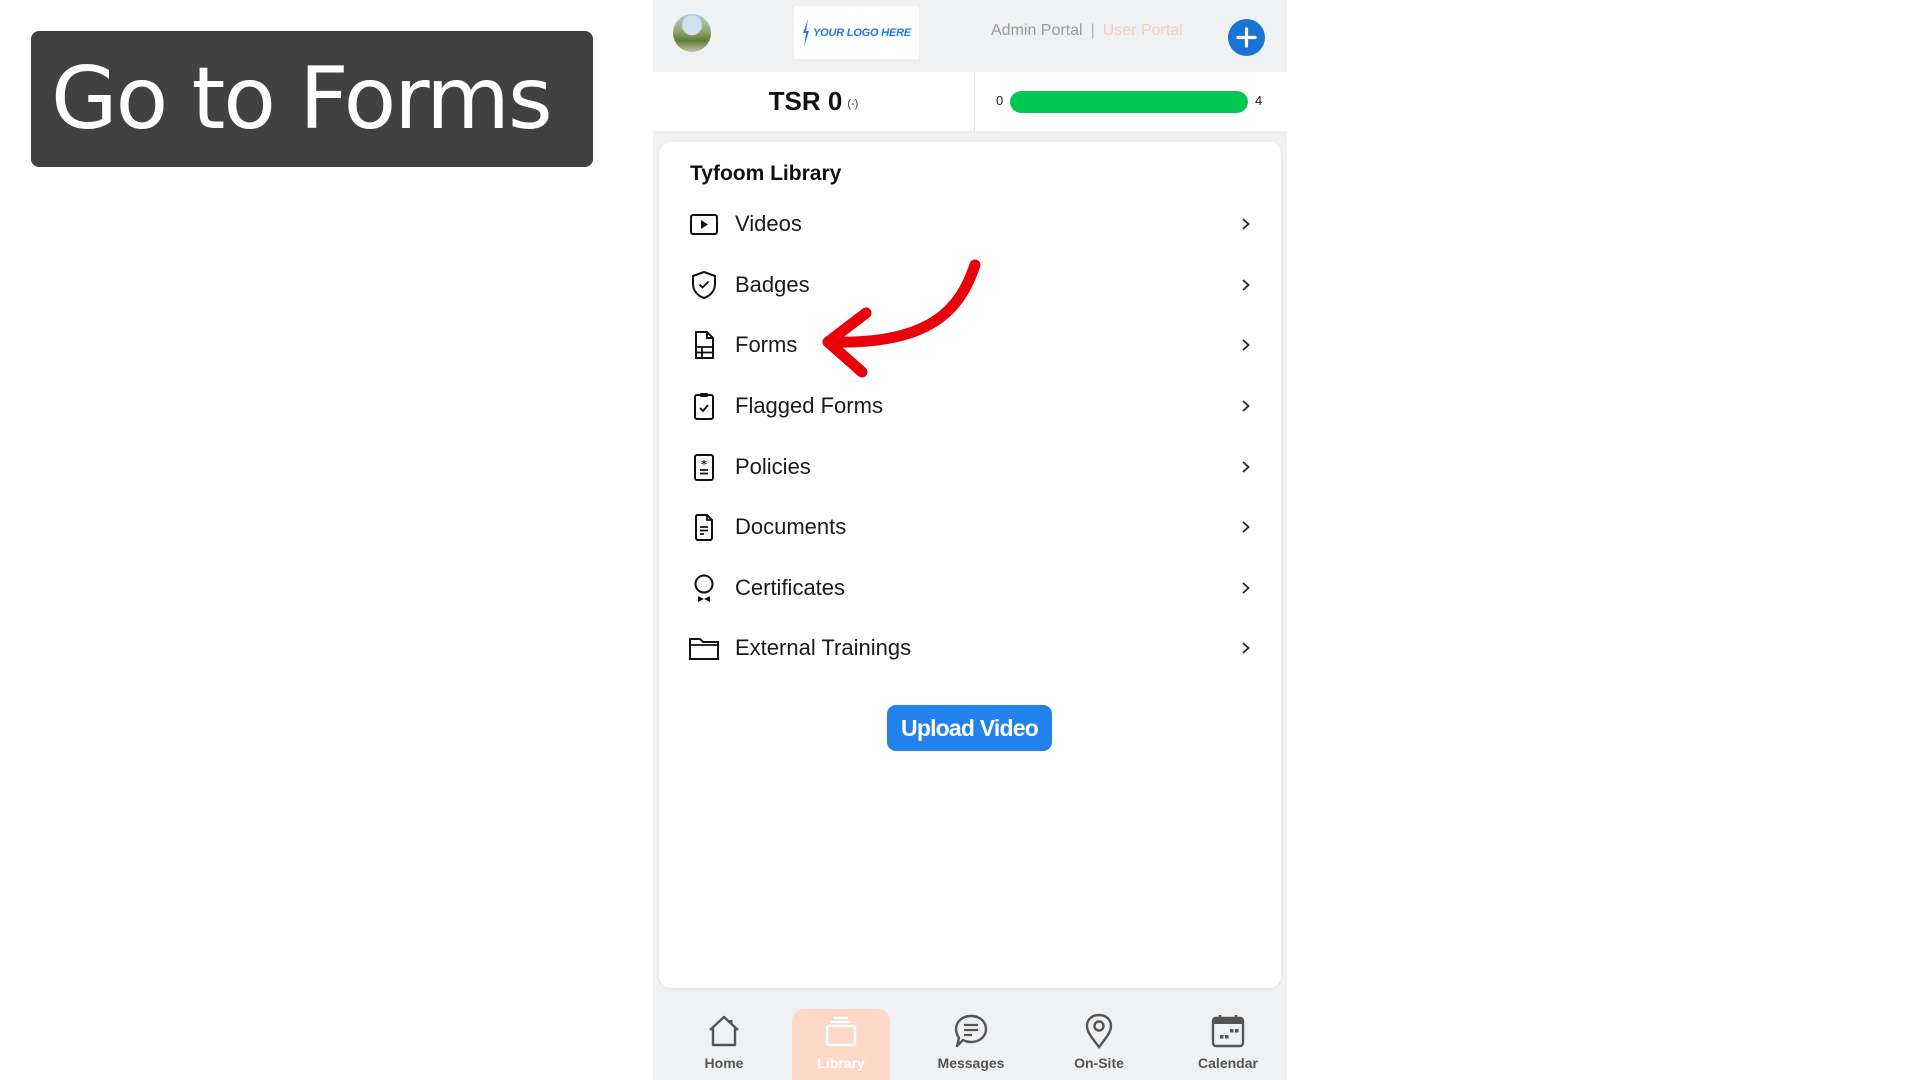  I want to click on company-logo: YOUR LOGO HERE, so click(856, 32).